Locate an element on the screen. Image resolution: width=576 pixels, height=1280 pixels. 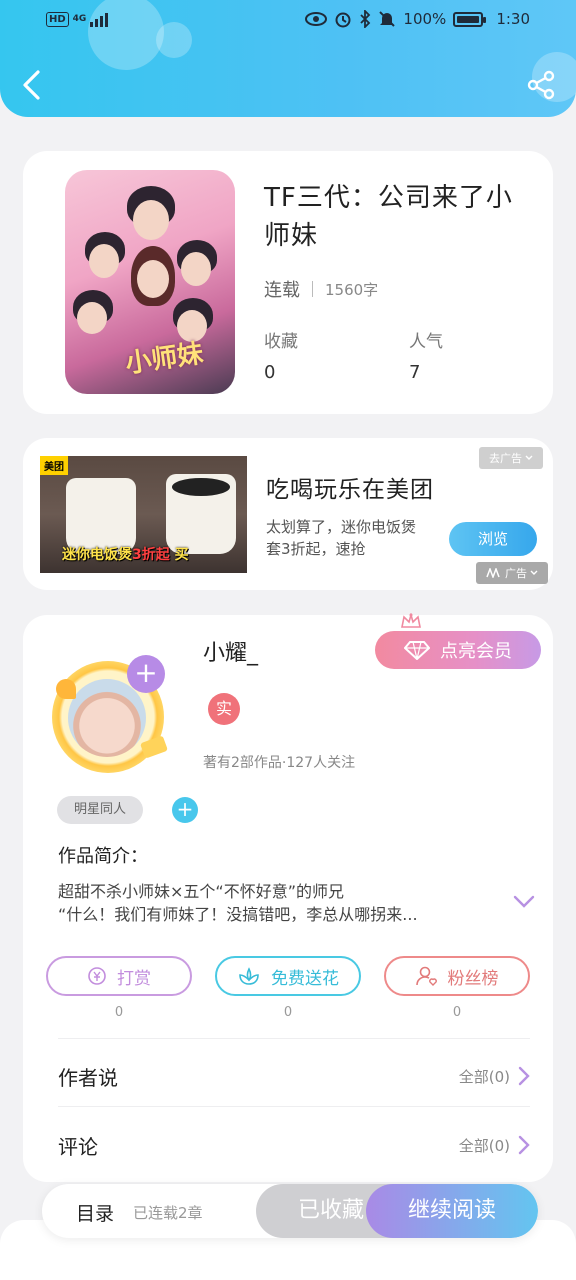
signal-icon is located at coordinates (99, 19).